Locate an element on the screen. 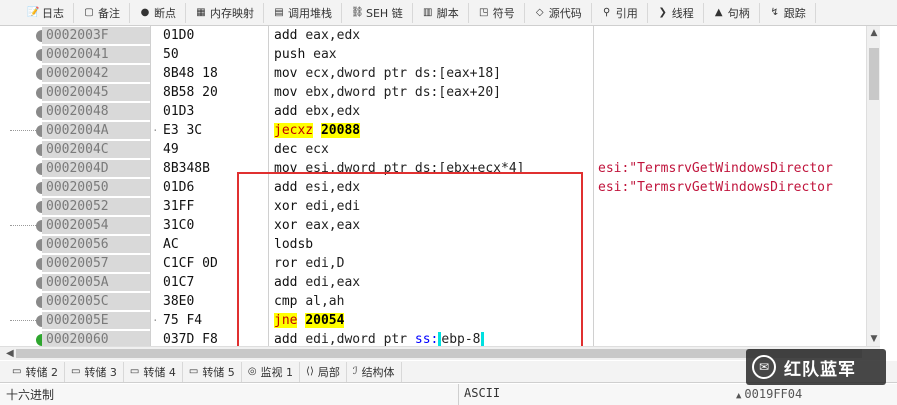 The height and width of the screenshot is (405, 897). disasm-row: 0002003F 01D0 add eax,edx is located at coordinates (433, 35).